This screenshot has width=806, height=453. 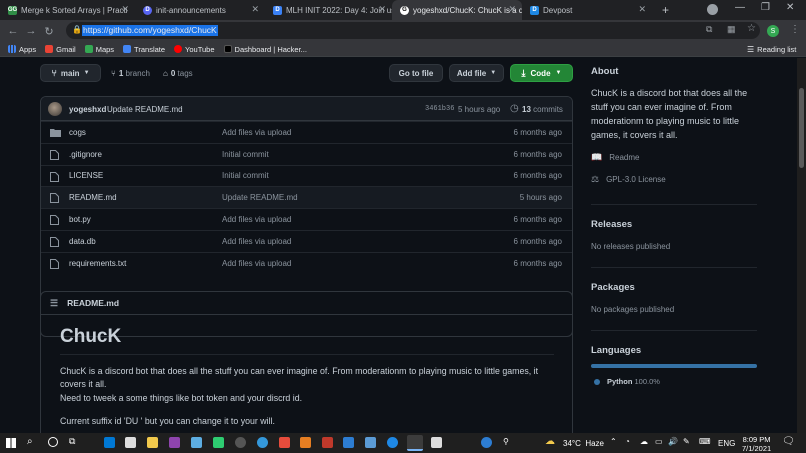 I want to click on kebab-menu-icon: ⋮, so click(x=795, y=29).